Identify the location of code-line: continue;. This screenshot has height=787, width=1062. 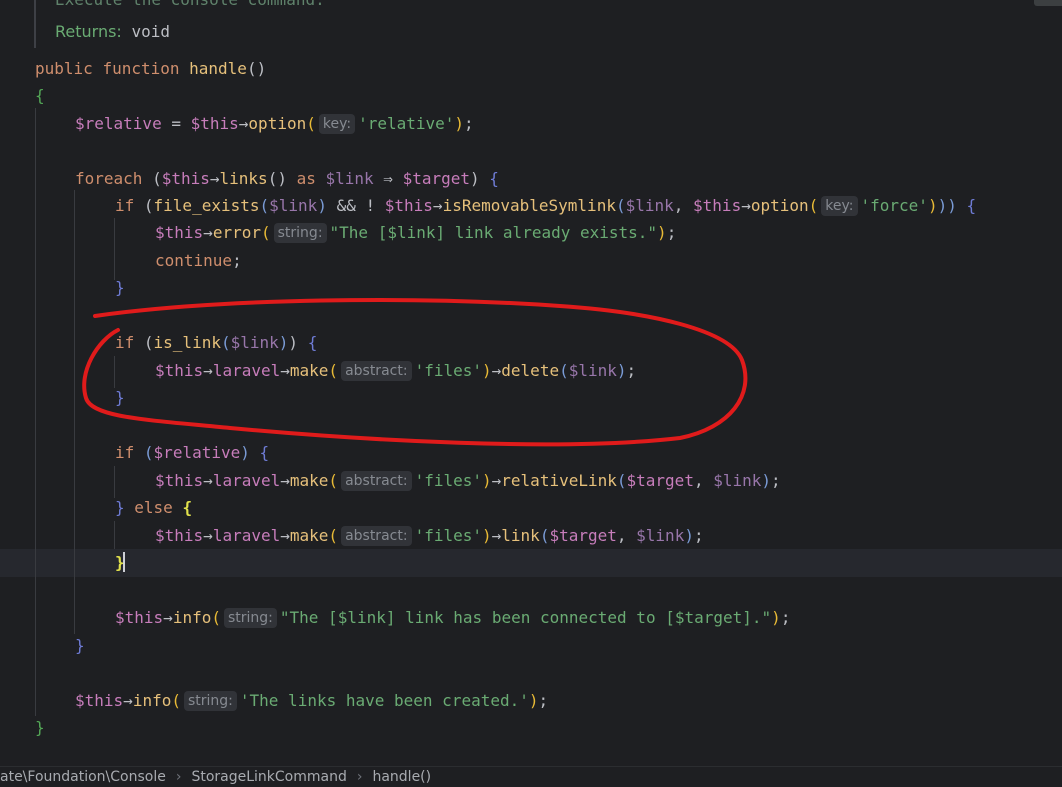
(198, 260).